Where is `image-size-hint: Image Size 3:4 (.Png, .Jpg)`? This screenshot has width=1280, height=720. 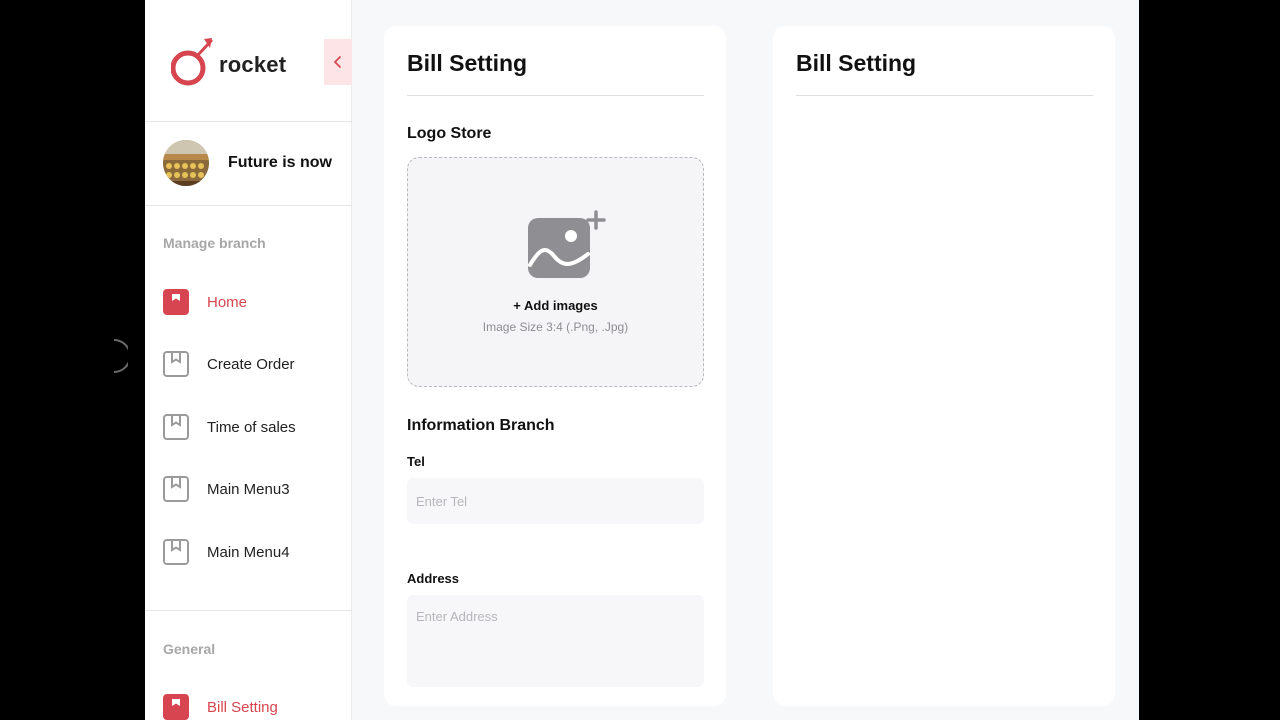
image-size-hint: Image Size 3:4 (.Png, .Jpg) is located at coordinates (555, 327).